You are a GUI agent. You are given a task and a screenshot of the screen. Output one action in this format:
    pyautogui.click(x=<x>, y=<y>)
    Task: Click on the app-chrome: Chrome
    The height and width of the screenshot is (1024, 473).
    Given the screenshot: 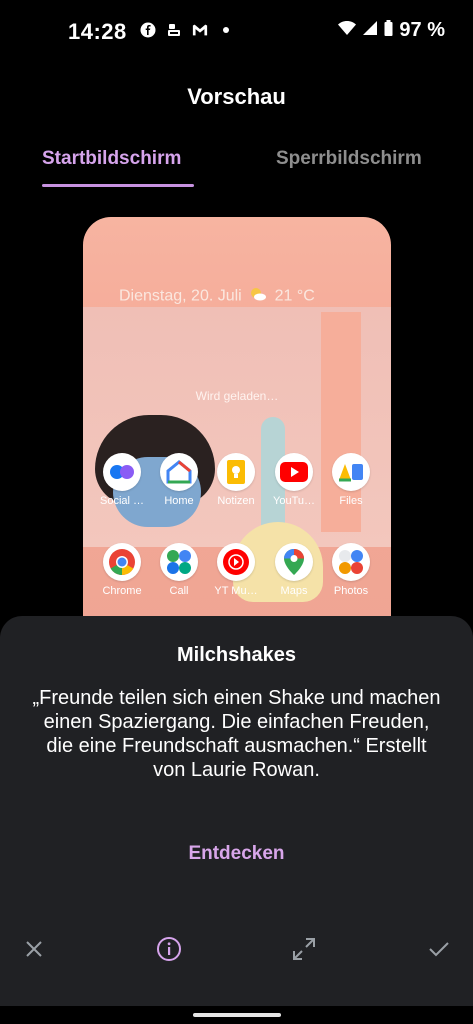 What is the action you would take?
    pyautogui.click(x=122, y=570)
    